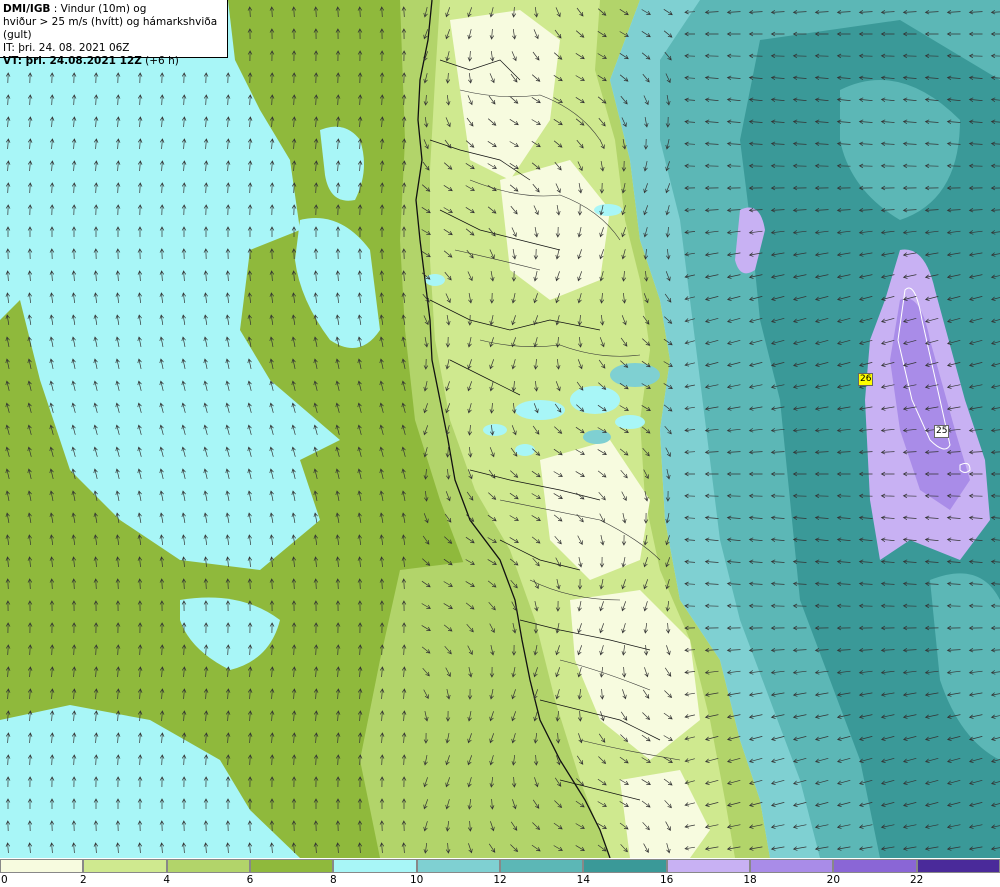 This screenshot has width=1000, height=887. What do you see at coordinates (166, 880) in the screenshot?
I see `legend-tick-label: 4` at bounding box center [166, 880].